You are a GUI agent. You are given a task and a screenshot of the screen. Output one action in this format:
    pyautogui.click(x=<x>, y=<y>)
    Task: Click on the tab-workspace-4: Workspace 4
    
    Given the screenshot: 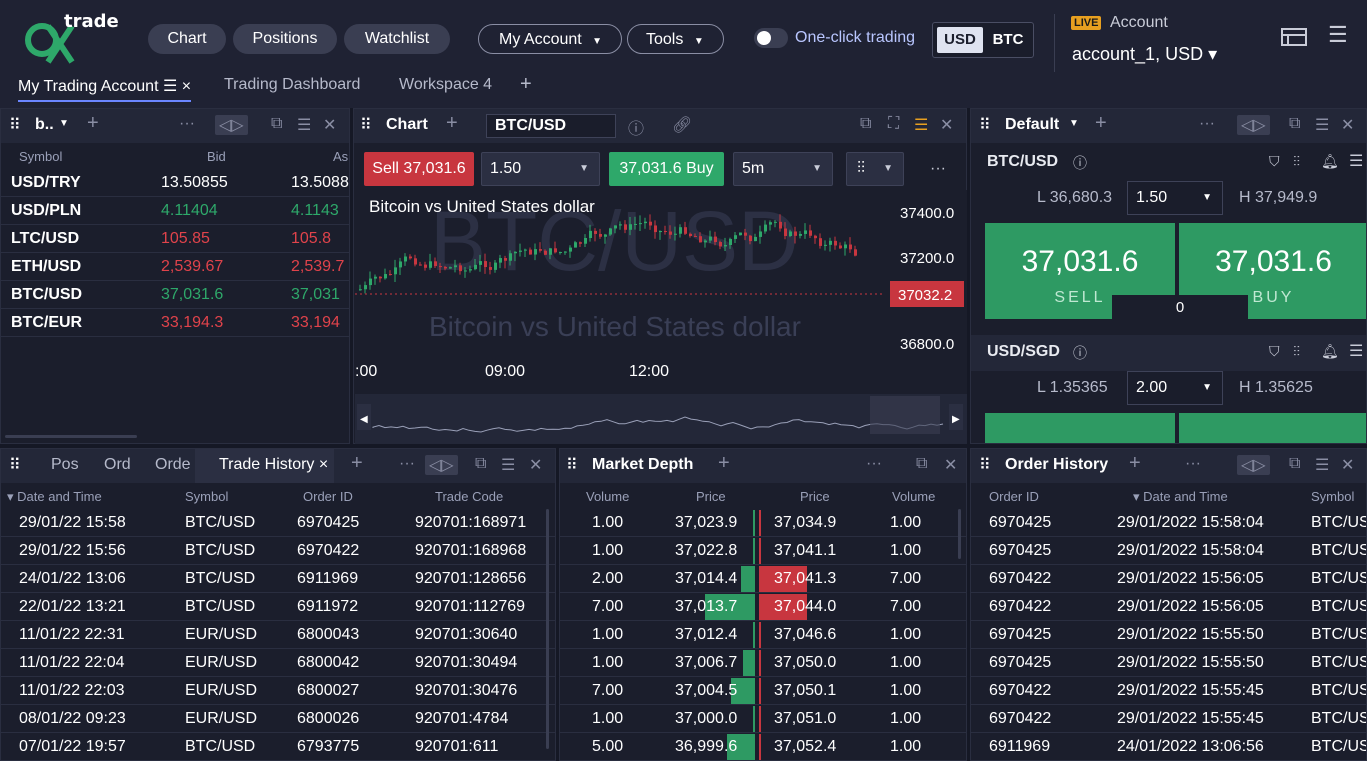 What is the action you would take?
    pyautogui.click(x=445, y=85)
    